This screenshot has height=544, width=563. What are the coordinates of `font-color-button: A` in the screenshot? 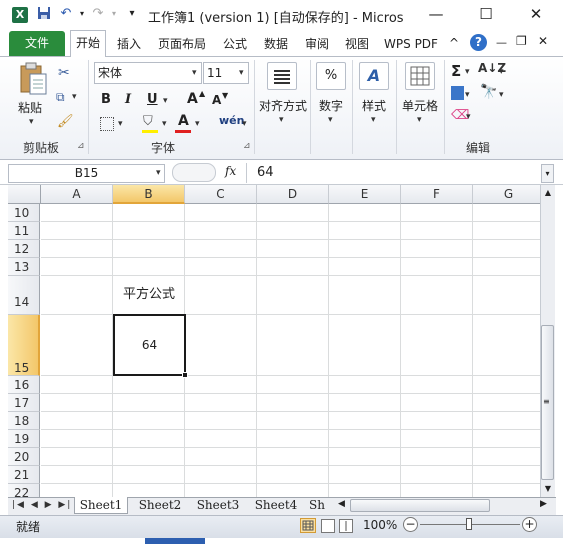 It's located at (183, 121).